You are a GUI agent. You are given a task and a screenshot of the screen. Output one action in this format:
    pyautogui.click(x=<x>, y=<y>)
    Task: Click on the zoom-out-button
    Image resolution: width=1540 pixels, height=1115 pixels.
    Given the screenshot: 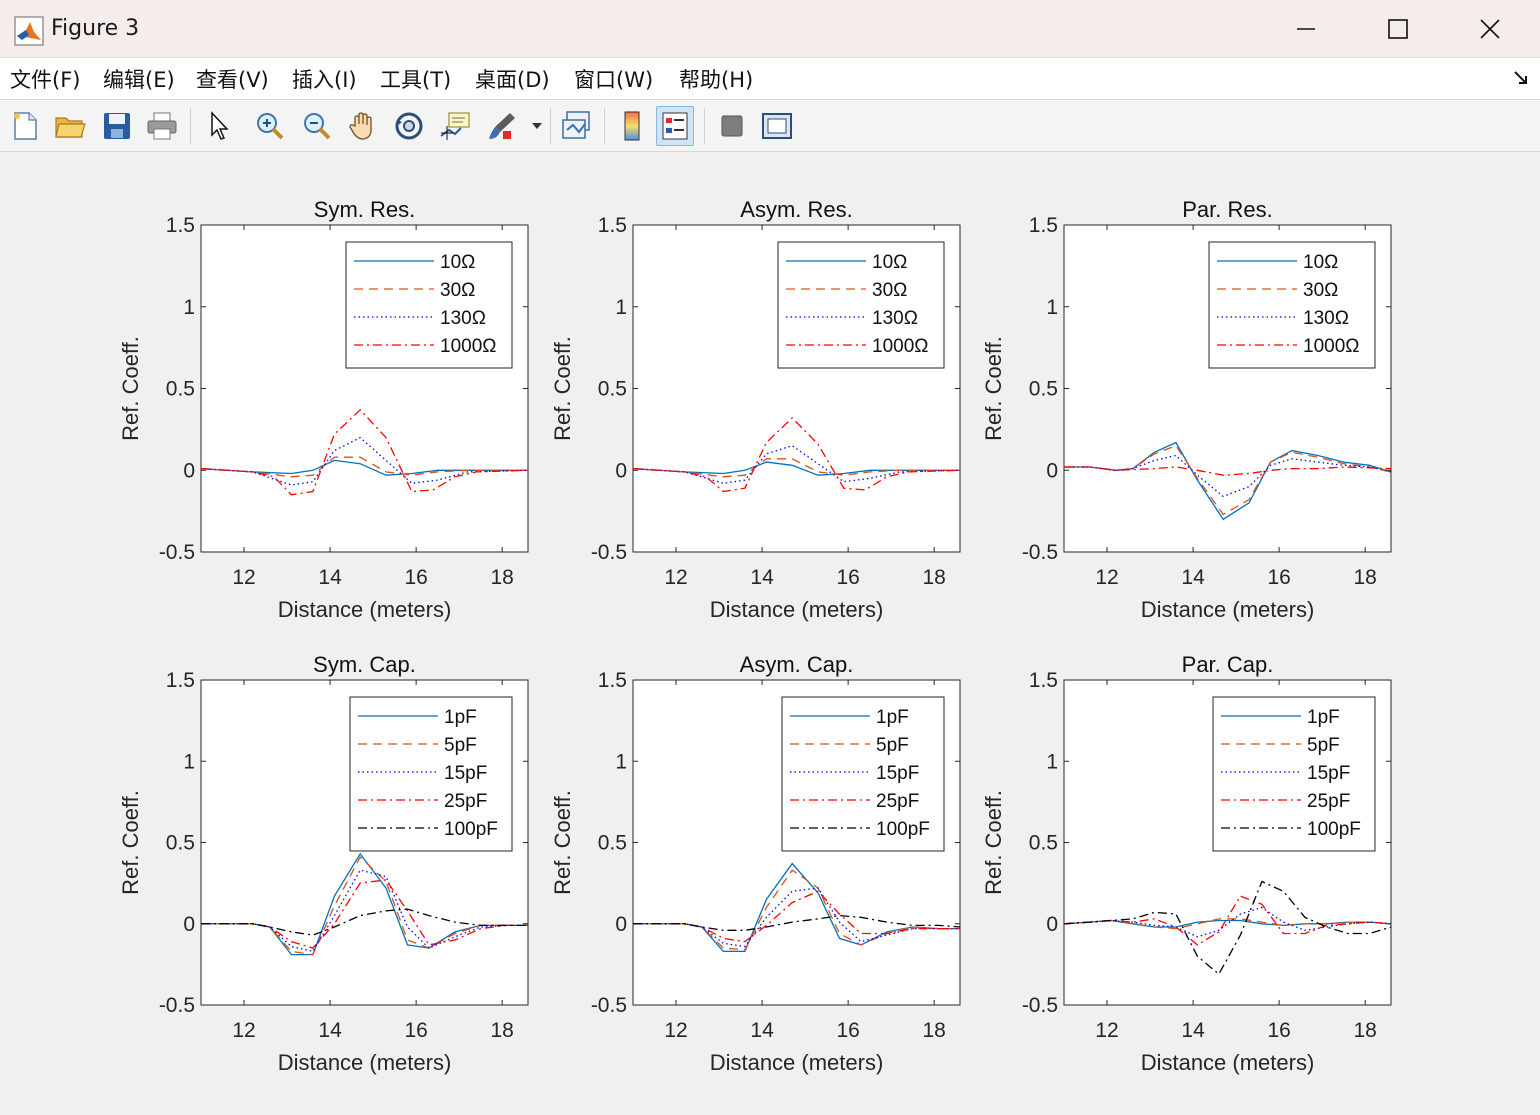 What is the action you would take?
    pyautogui.click(x=317, y=126)
    